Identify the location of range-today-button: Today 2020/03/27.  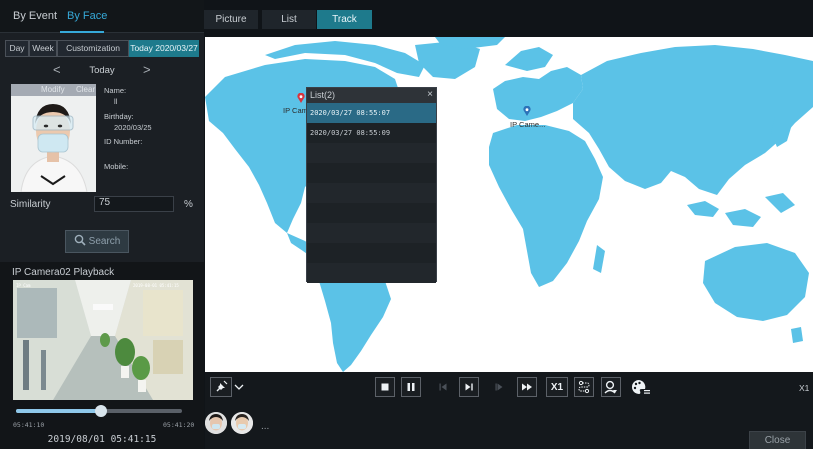
(164, 48).